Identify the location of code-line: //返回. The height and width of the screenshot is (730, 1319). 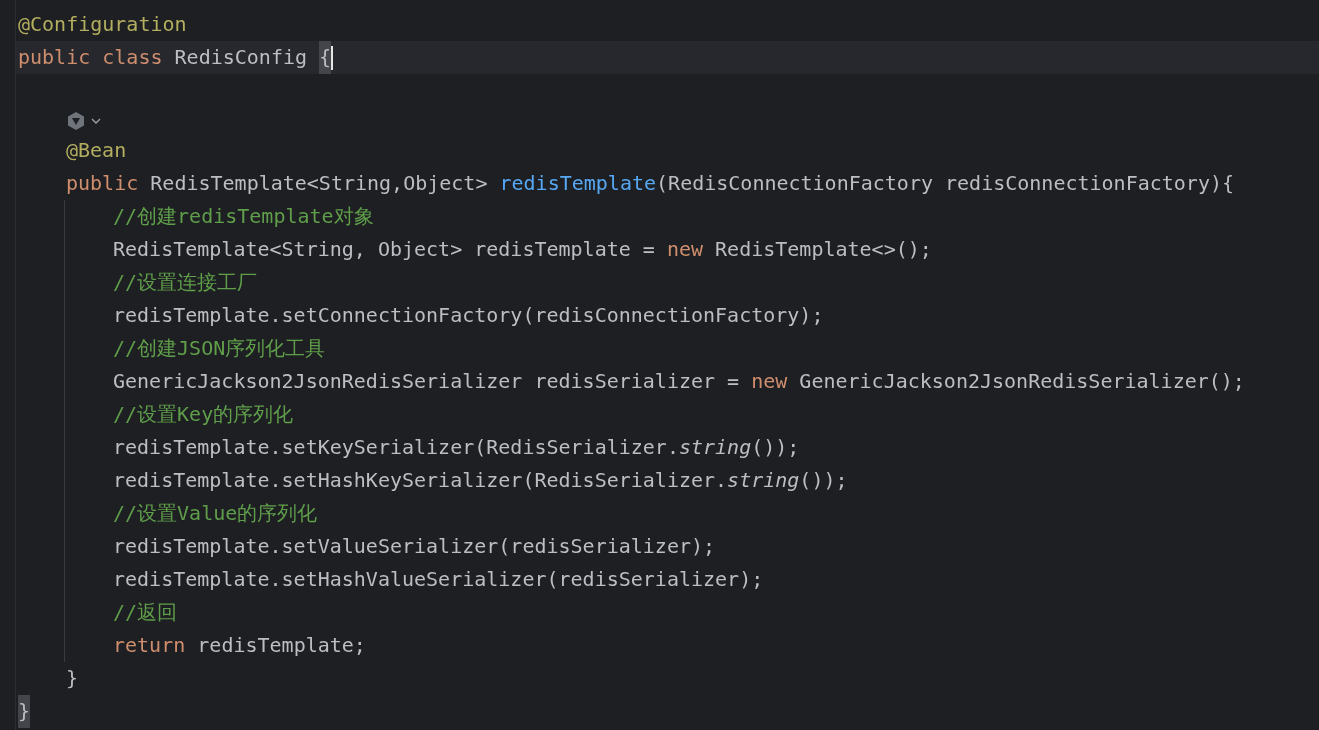
(145, 612).